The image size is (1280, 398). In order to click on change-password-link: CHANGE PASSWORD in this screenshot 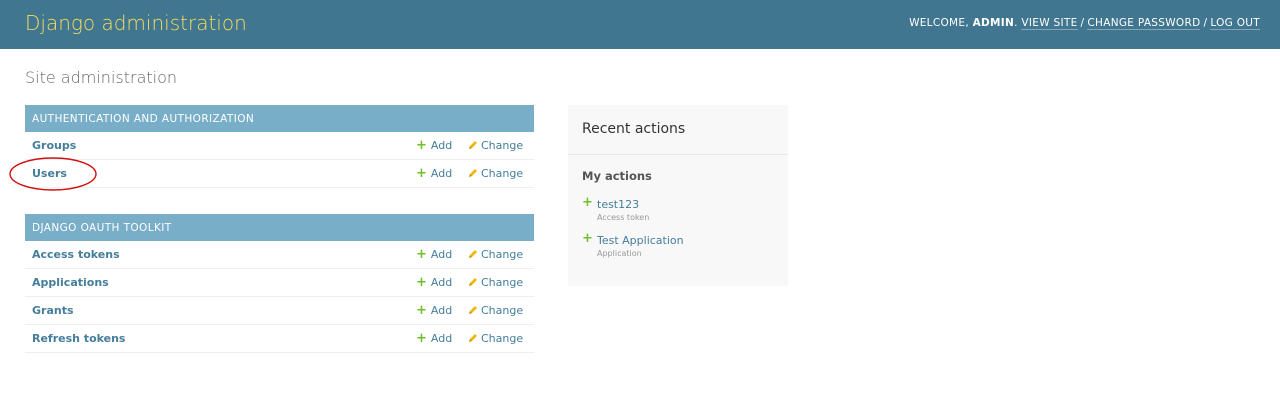, I will do `click(1144, 23)`.